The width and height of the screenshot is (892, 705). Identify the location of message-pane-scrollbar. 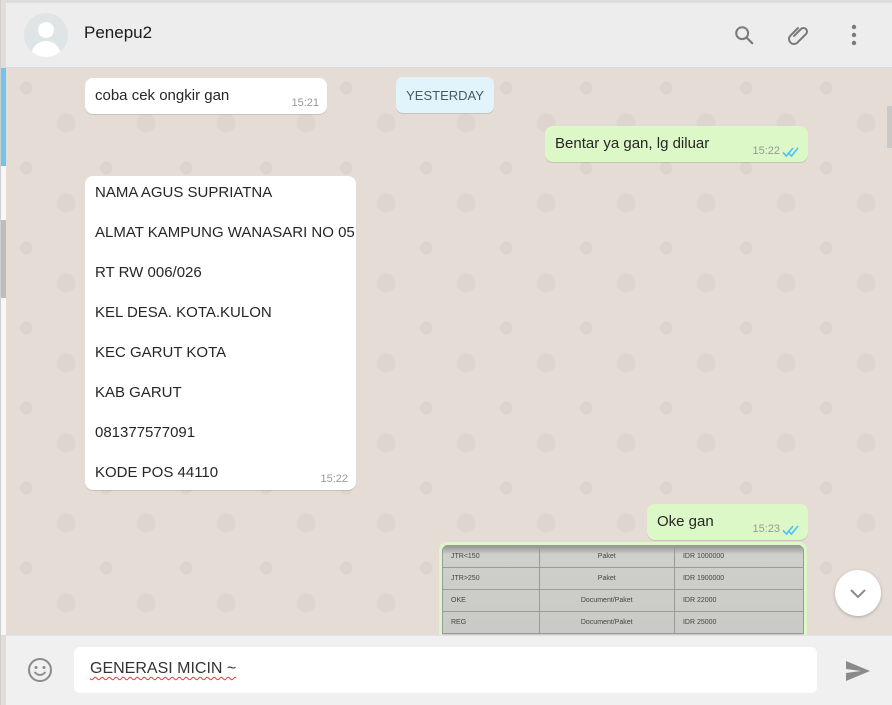
(889, 127).